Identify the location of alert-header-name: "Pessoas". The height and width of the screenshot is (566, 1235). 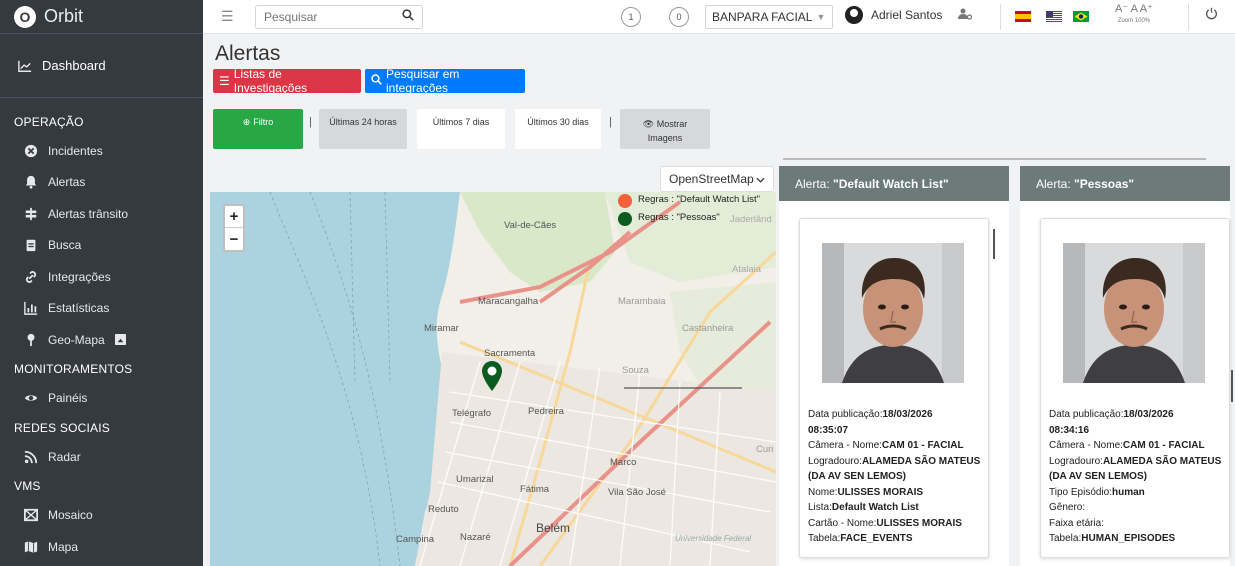
(1102, 183).